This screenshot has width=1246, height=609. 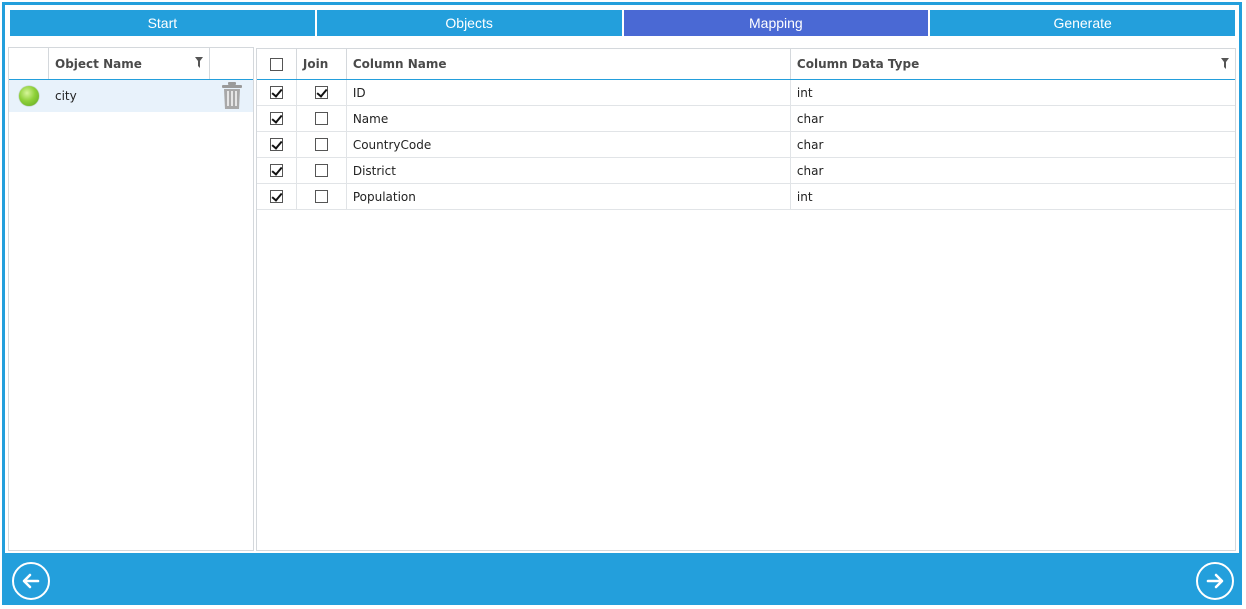 What do you see at coordinates (469, 23) in the screenshot?
I see `step-objects: Objects` at bounding box center [469, 23].